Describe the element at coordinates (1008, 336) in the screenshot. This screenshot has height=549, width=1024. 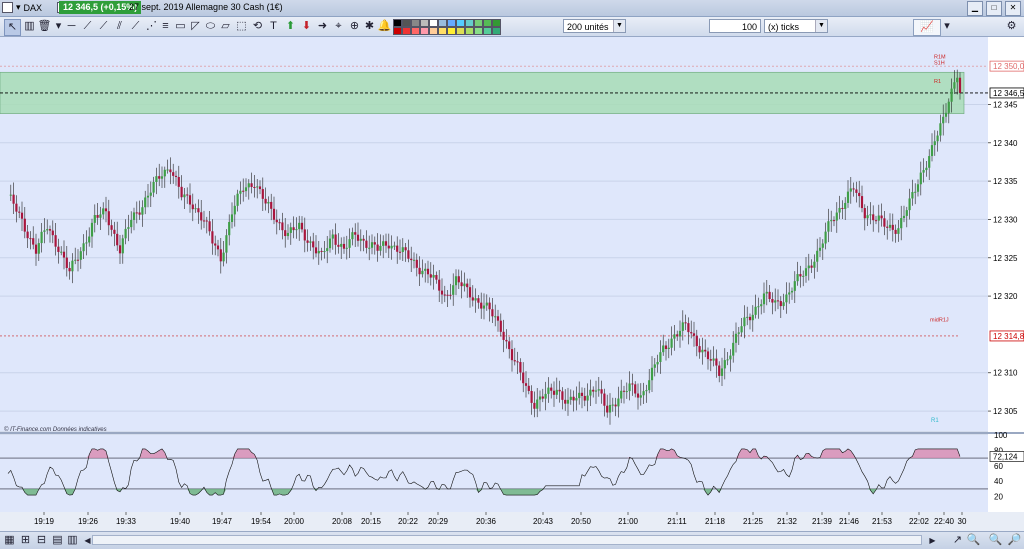
I see `price-badge-label: 12 314,8` at that location.